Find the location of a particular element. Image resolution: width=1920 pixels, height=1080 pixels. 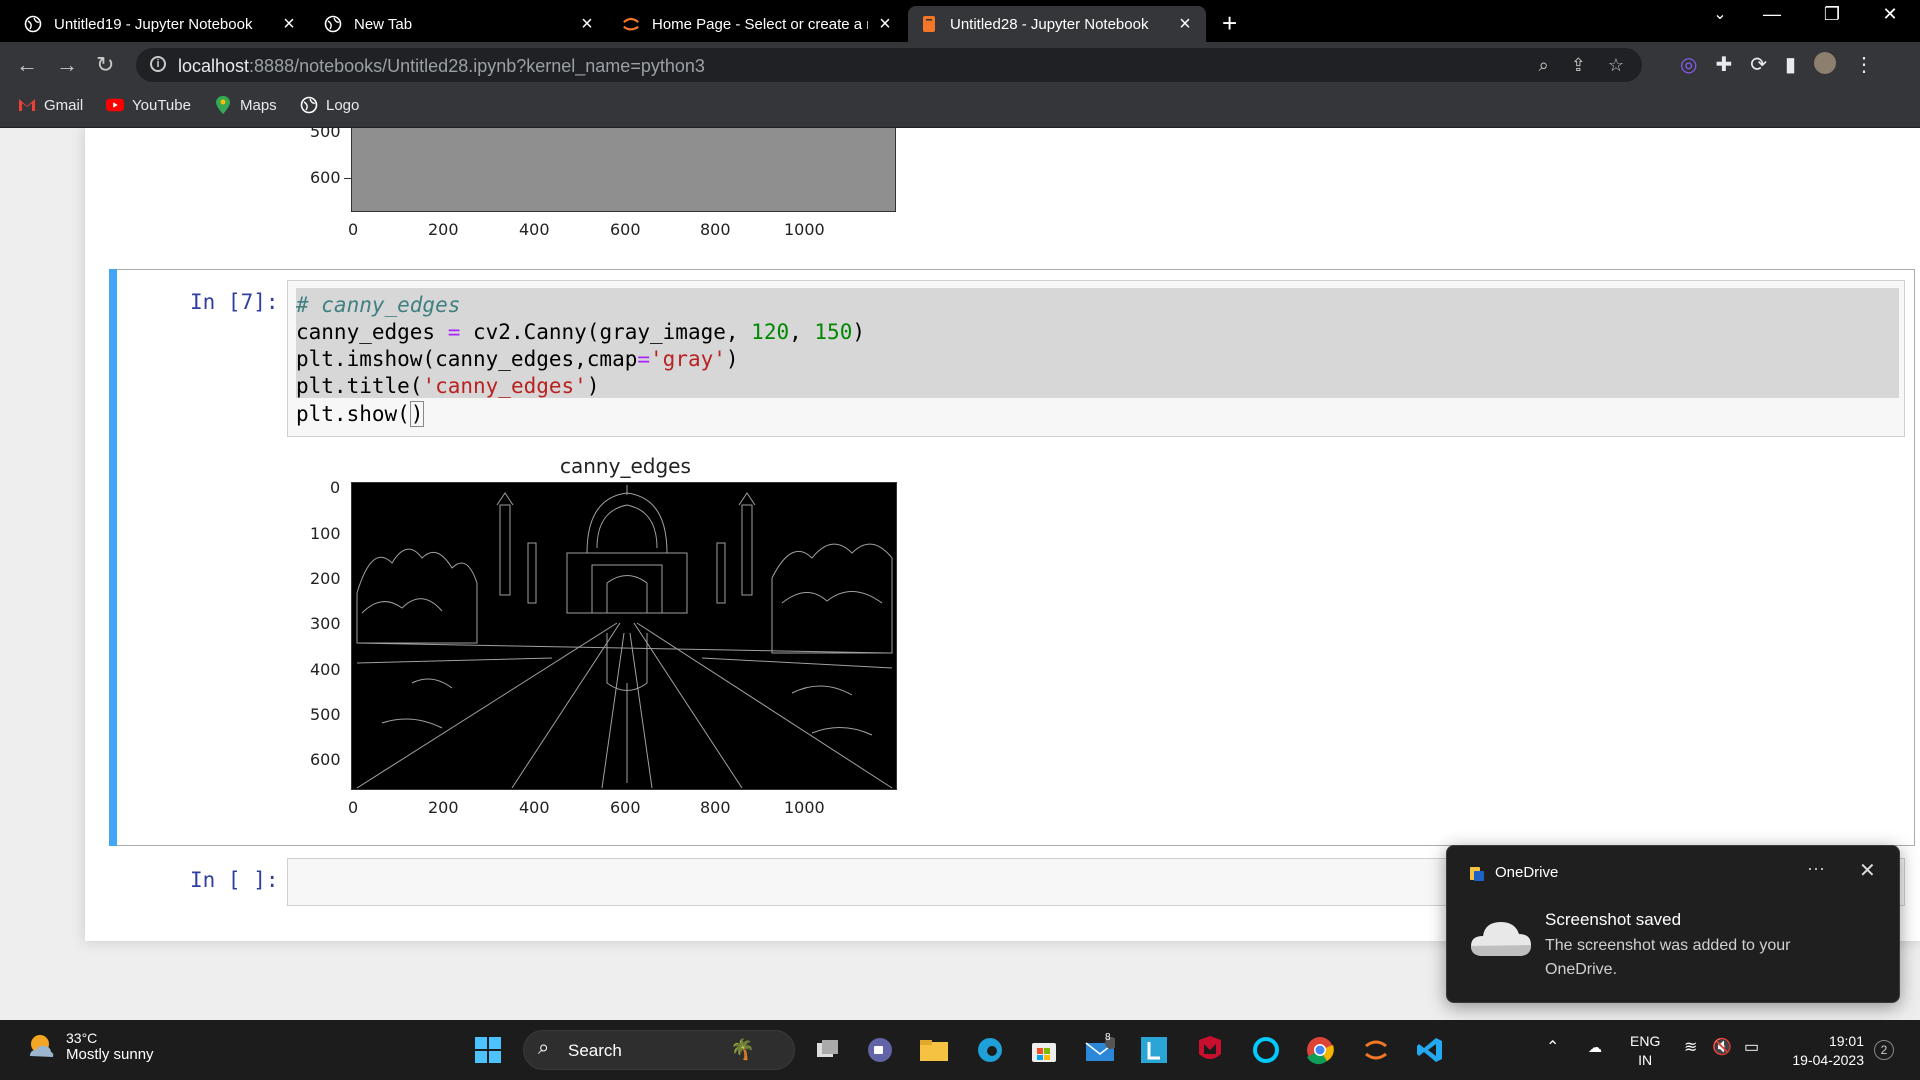

mail-badge: 8 is located at coordinates (1108, 1037).